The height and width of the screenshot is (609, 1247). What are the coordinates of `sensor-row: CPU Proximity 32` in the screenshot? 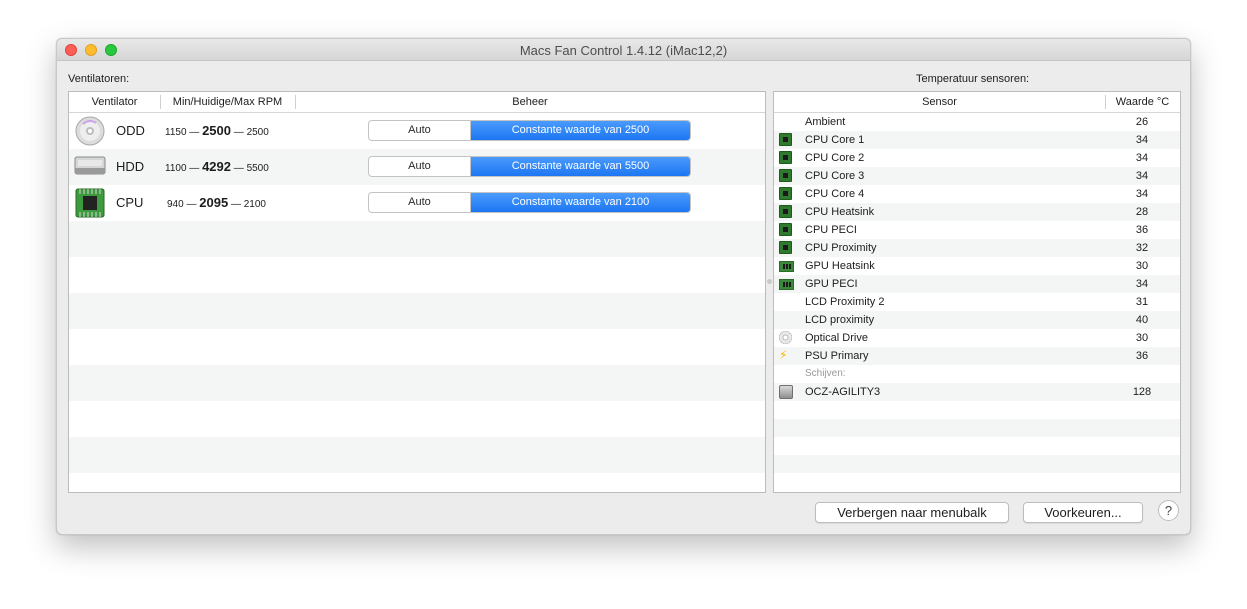 It's located at (977, 248).